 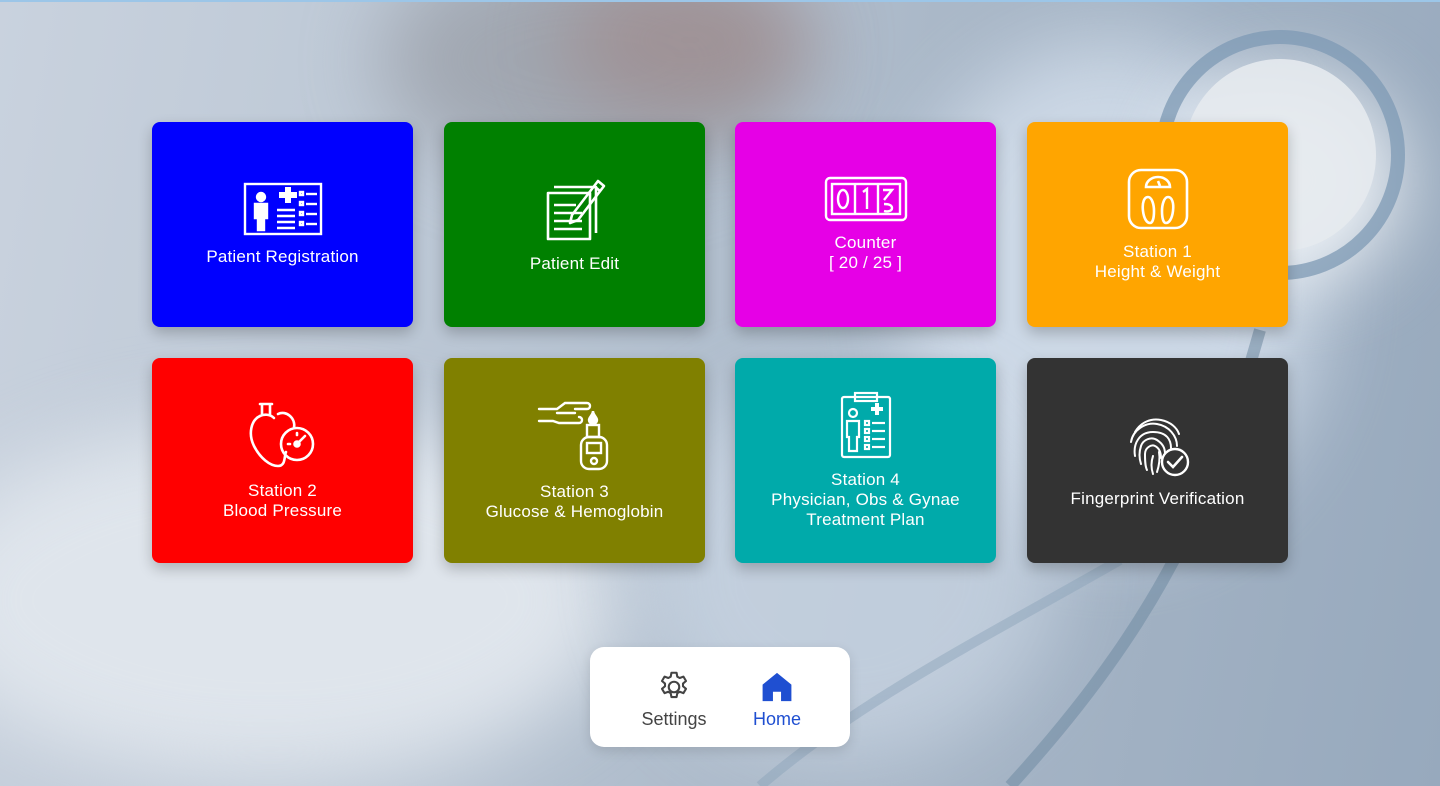 What do you see at coordinates (674, 685) in the screenshot?
I see `gear-icon` at bounding box center [674, 685].